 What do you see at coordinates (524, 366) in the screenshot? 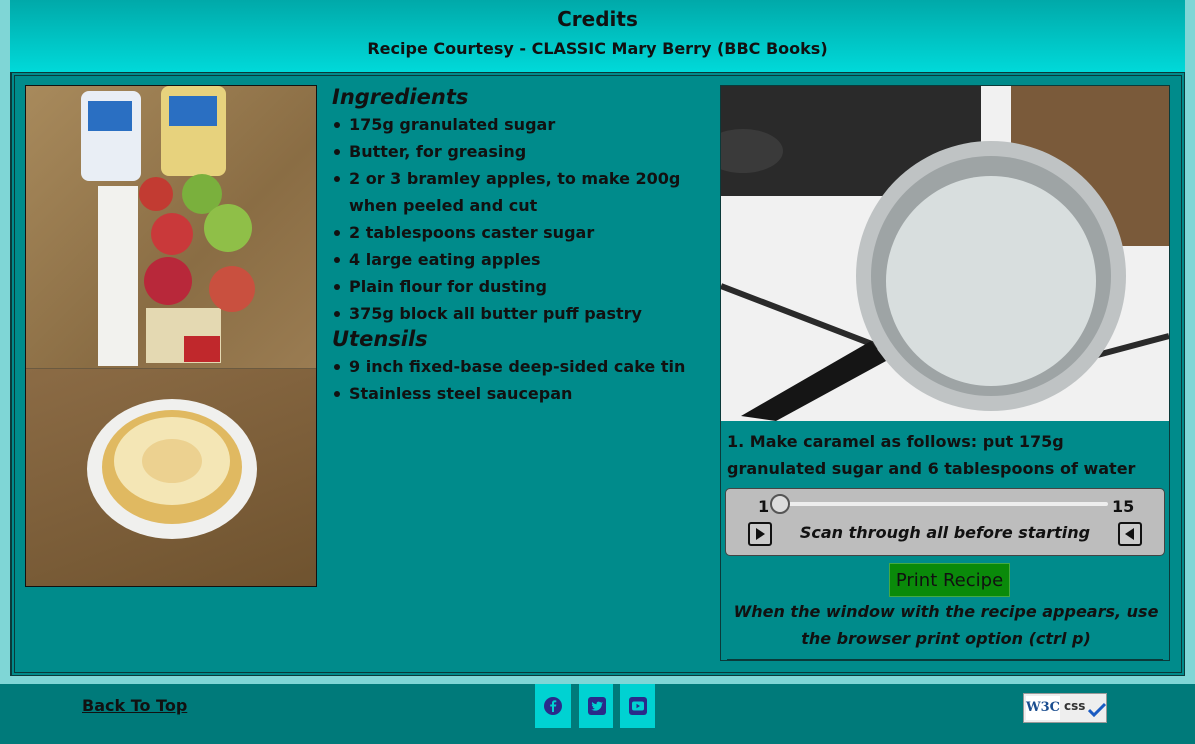
I see `utensil-item: 9 inch fixed-base deep-sided cake tin` at bounding box center [524, 366].